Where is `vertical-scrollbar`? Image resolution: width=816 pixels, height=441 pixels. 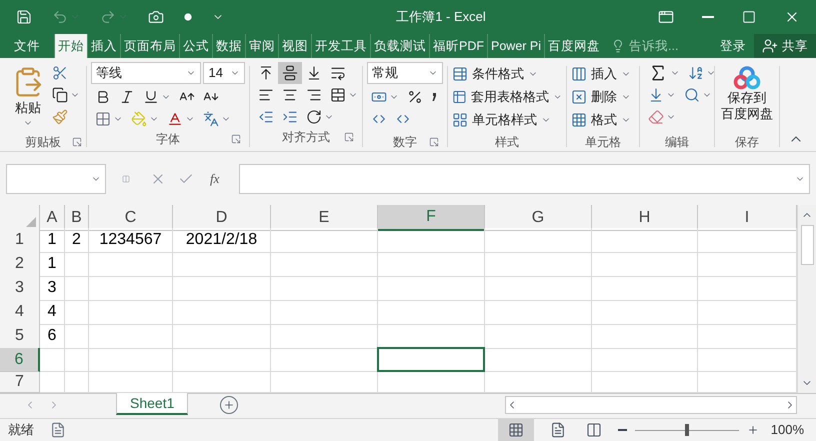 vertical-scrollbar is located at coordinates (806, 299).